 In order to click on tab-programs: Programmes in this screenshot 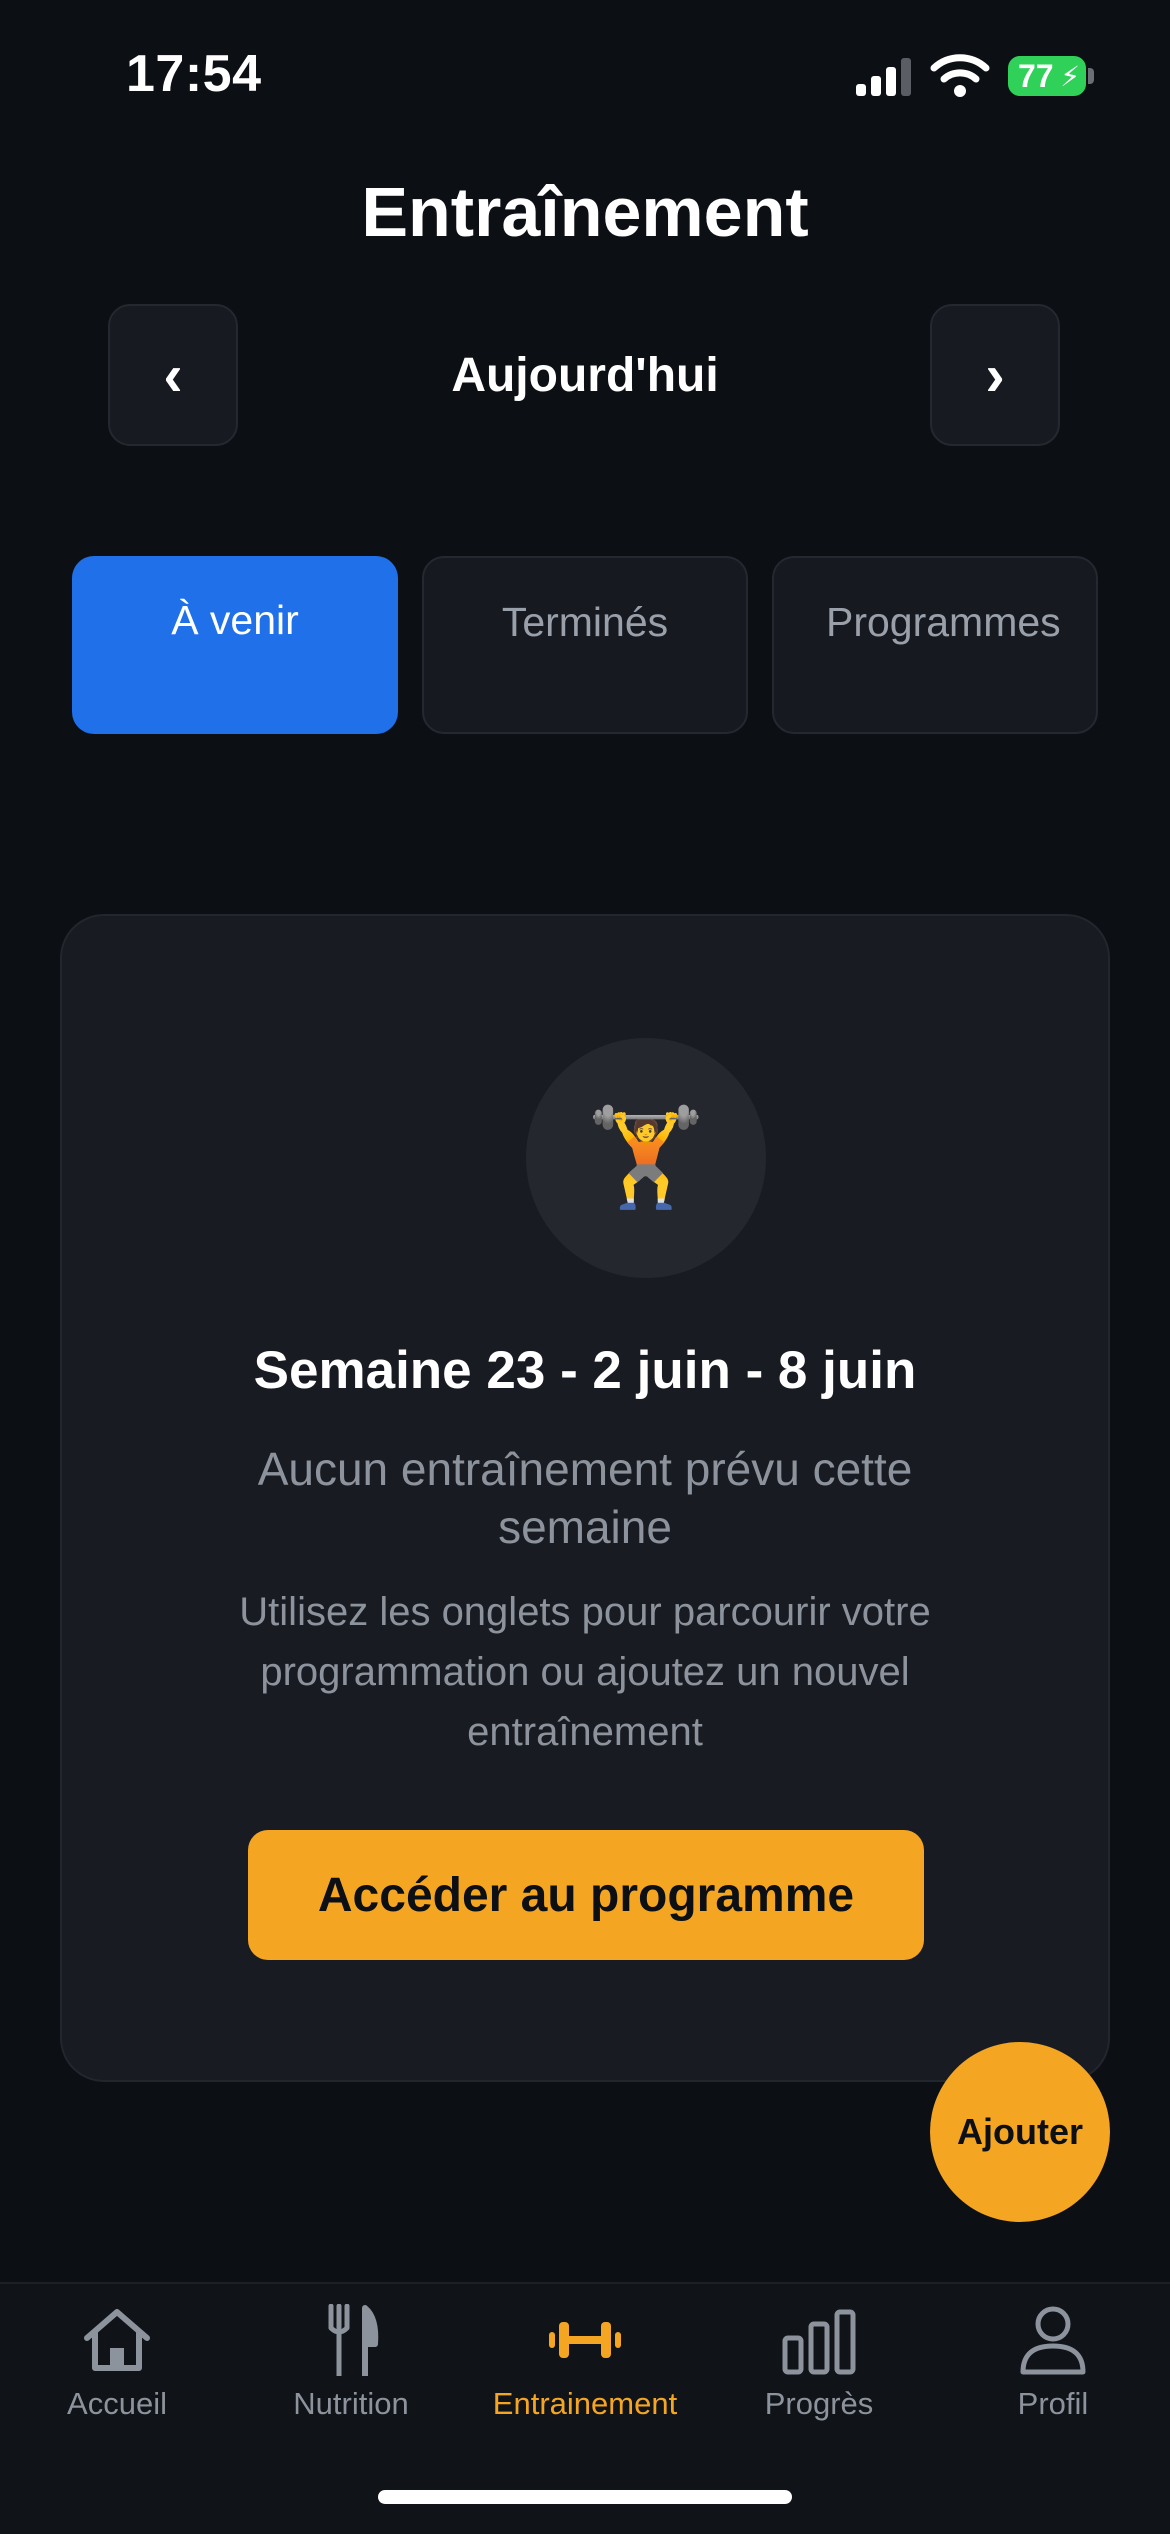, I will do `click(935, 645)`.